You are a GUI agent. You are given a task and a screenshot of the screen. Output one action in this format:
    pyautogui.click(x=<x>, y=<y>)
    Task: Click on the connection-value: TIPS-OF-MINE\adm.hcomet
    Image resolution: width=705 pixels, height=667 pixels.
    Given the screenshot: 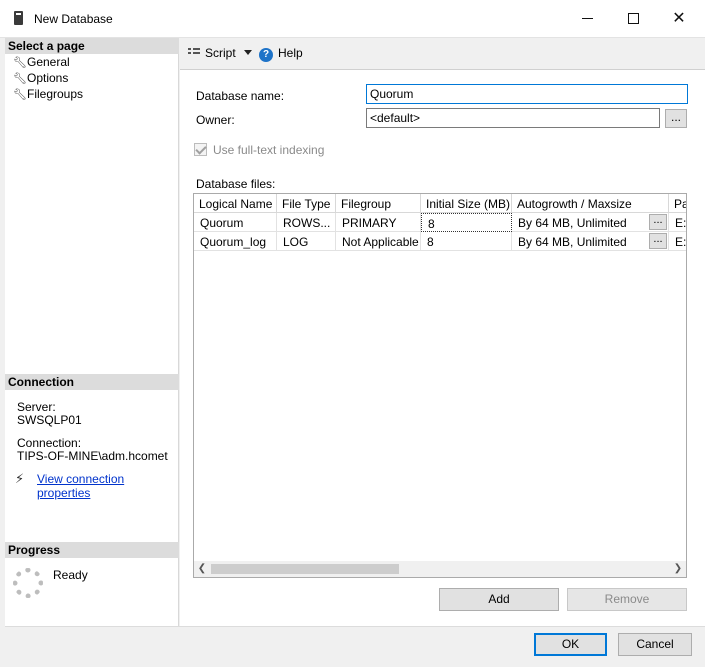 What is the action you would take?
    pyautogui.click(x=92, y=456)
    